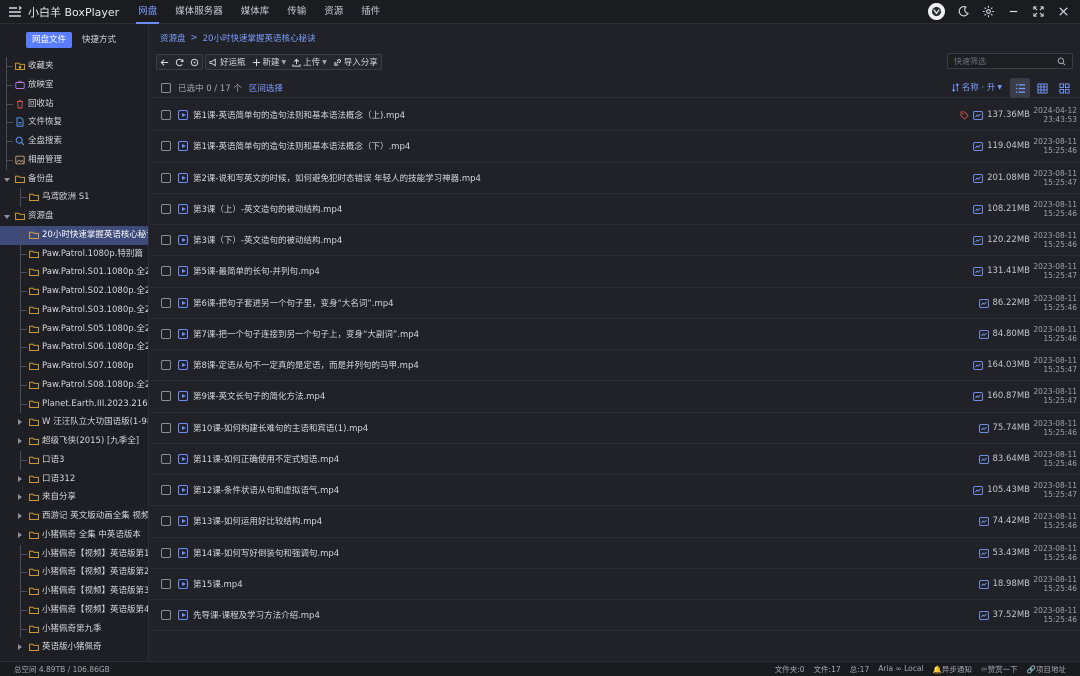 The image size is (1080, 676). What do you see at coordinates (74, 647) in the screenshot?
I see `sidebar-tree-item: 英语版小猪佩奇` at bounding box center [74, 647].